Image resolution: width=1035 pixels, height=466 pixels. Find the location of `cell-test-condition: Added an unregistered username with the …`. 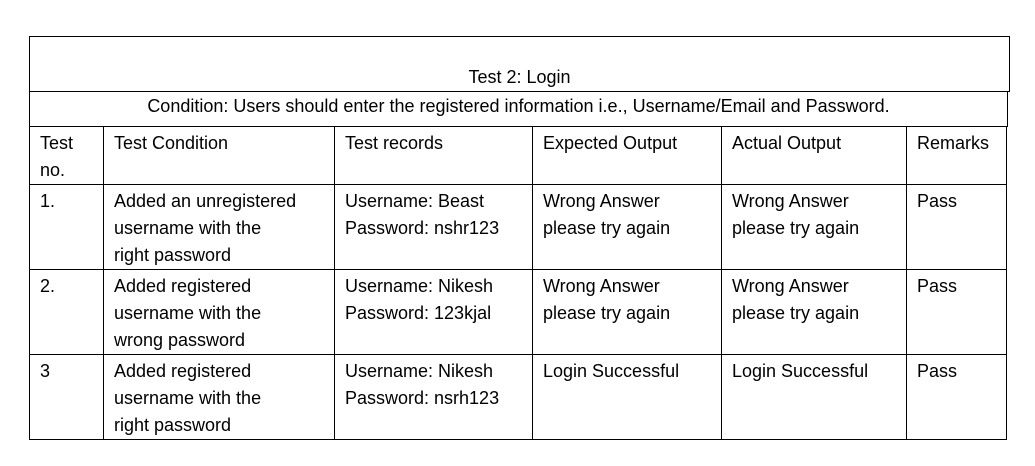

cell-test-condition: Added an unregistered username with the … is located at coordinates (219, 227).